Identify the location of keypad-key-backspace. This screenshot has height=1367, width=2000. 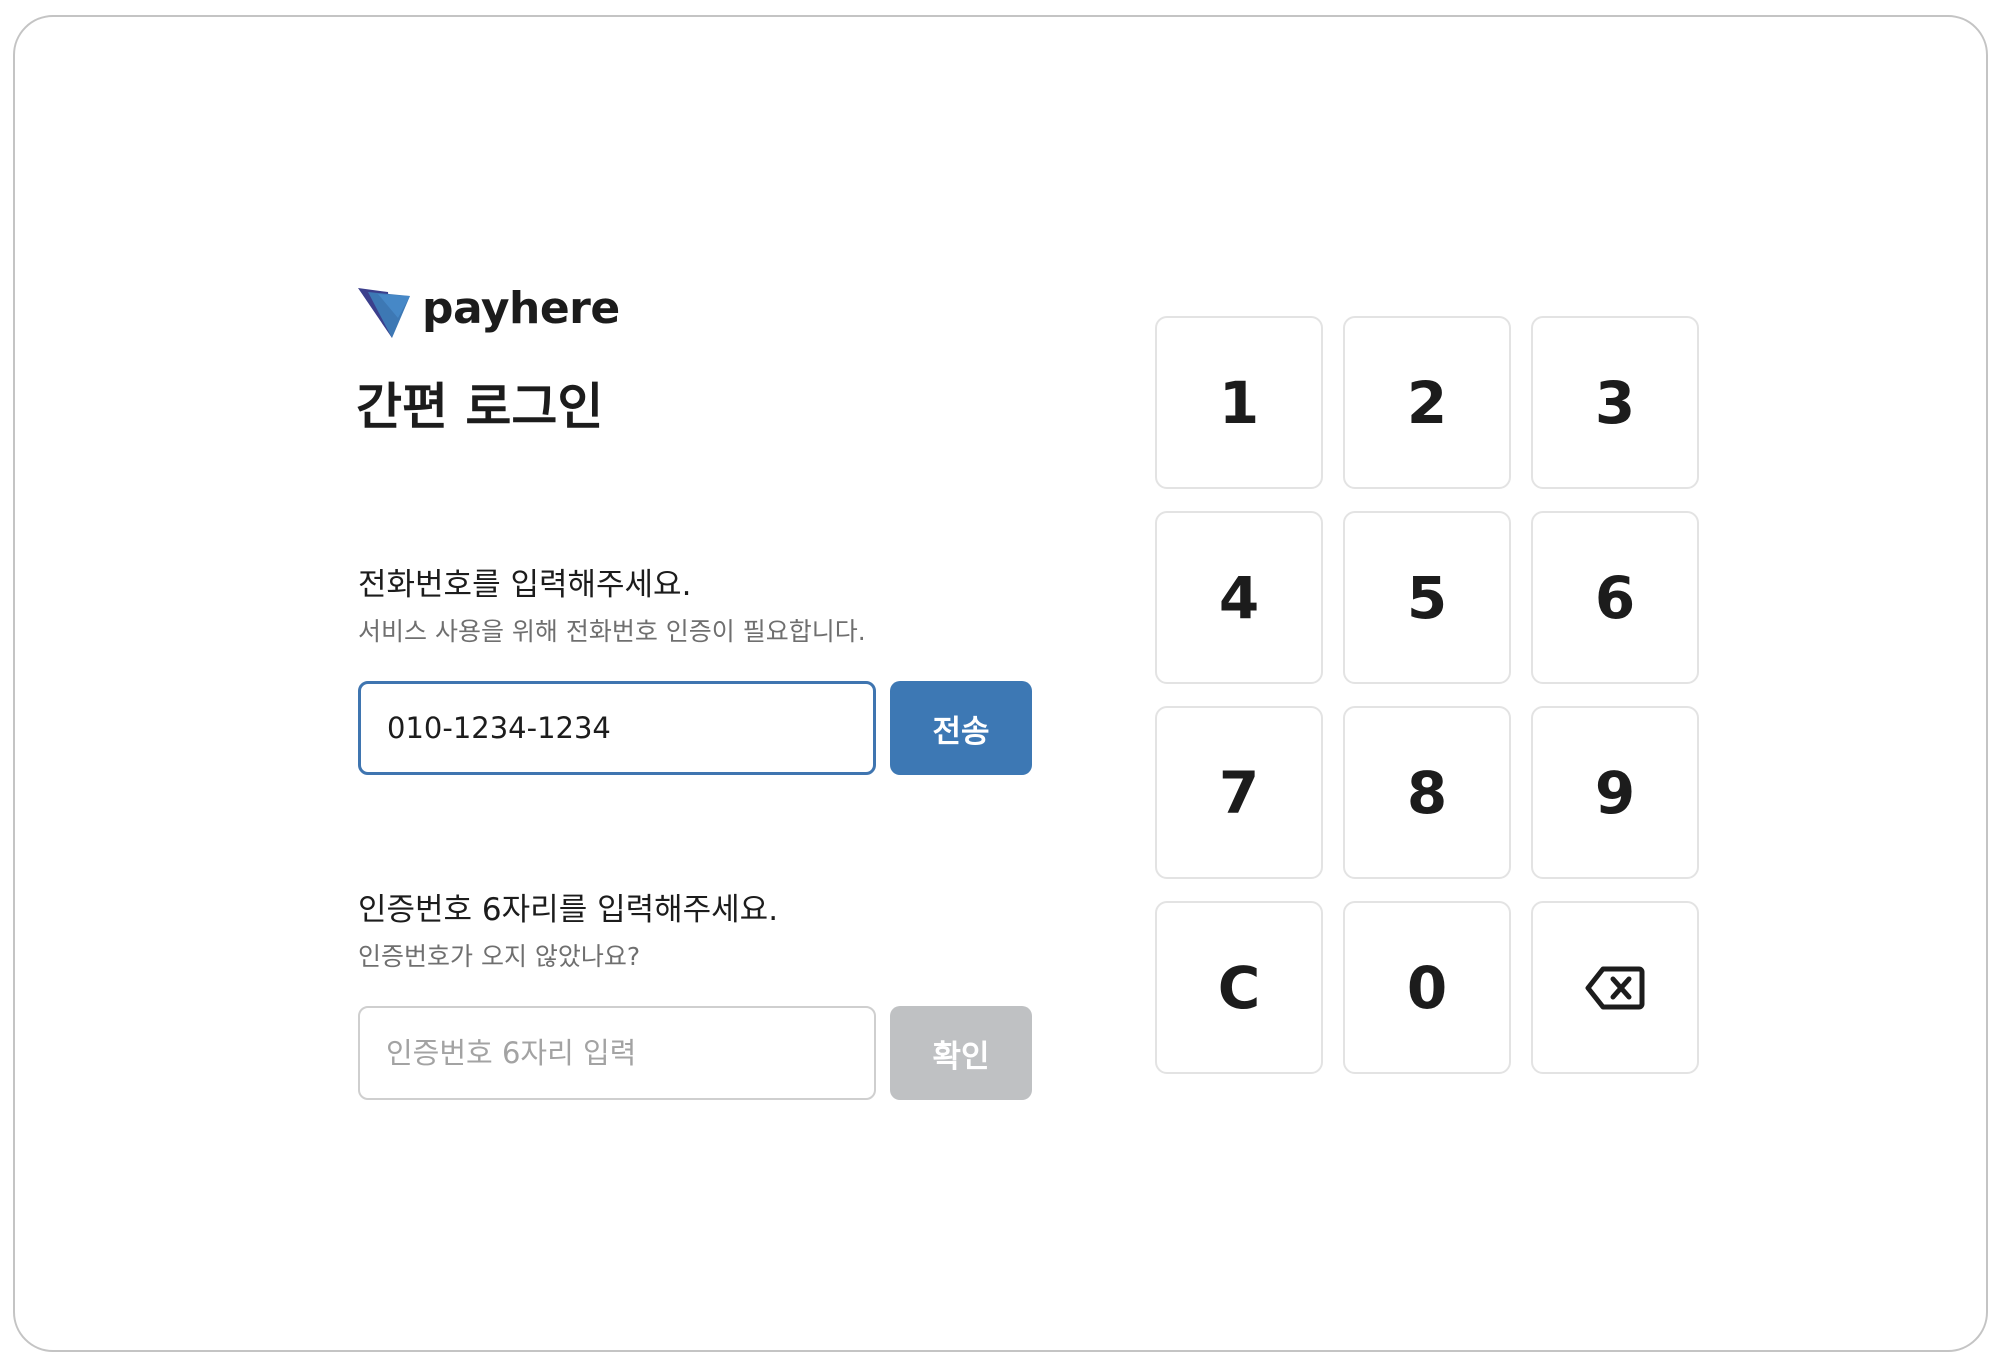
(1615, 987).